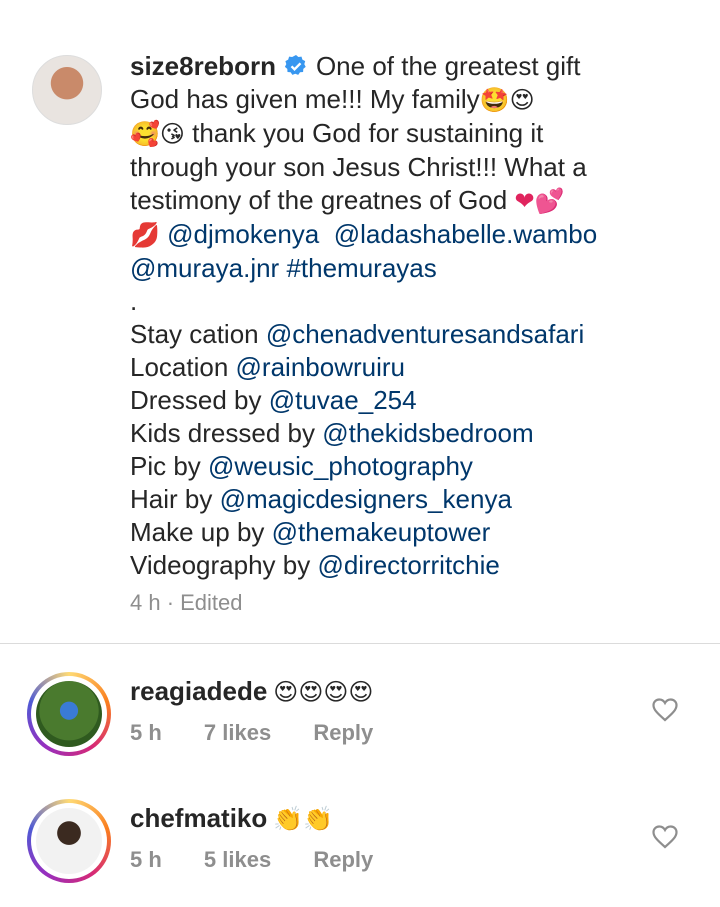 This screenshot has height=907, width=720. Describe the element at coordinates (448, 66) in the screenshot. I see `caption-line-1: One of the greatest gift` at that location.